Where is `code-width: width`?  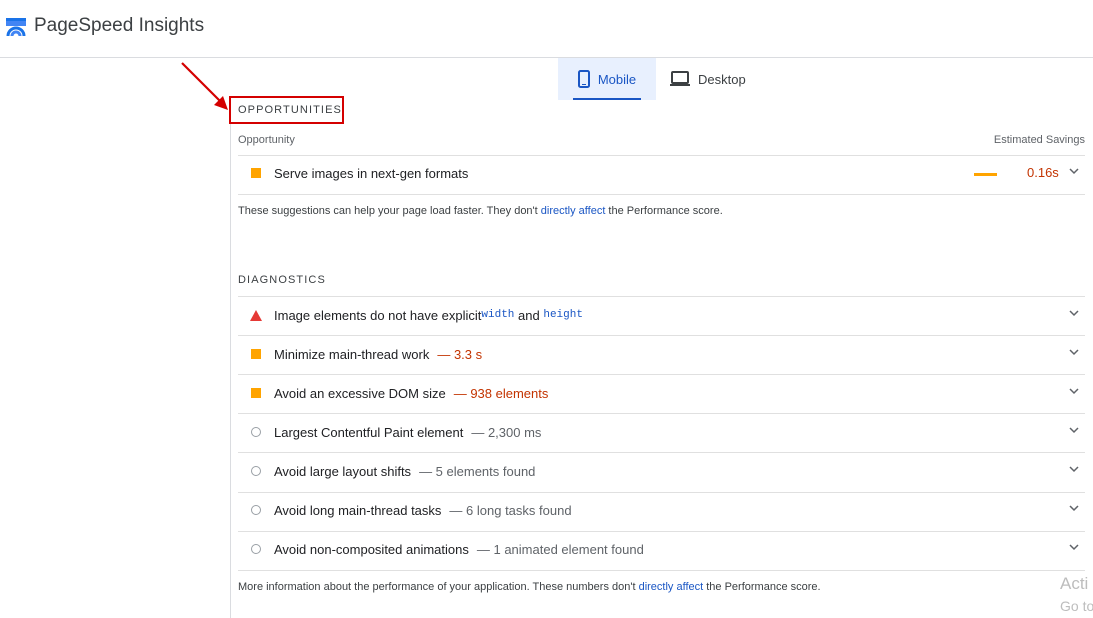 code-width: width is located at coordinates (498, 315).